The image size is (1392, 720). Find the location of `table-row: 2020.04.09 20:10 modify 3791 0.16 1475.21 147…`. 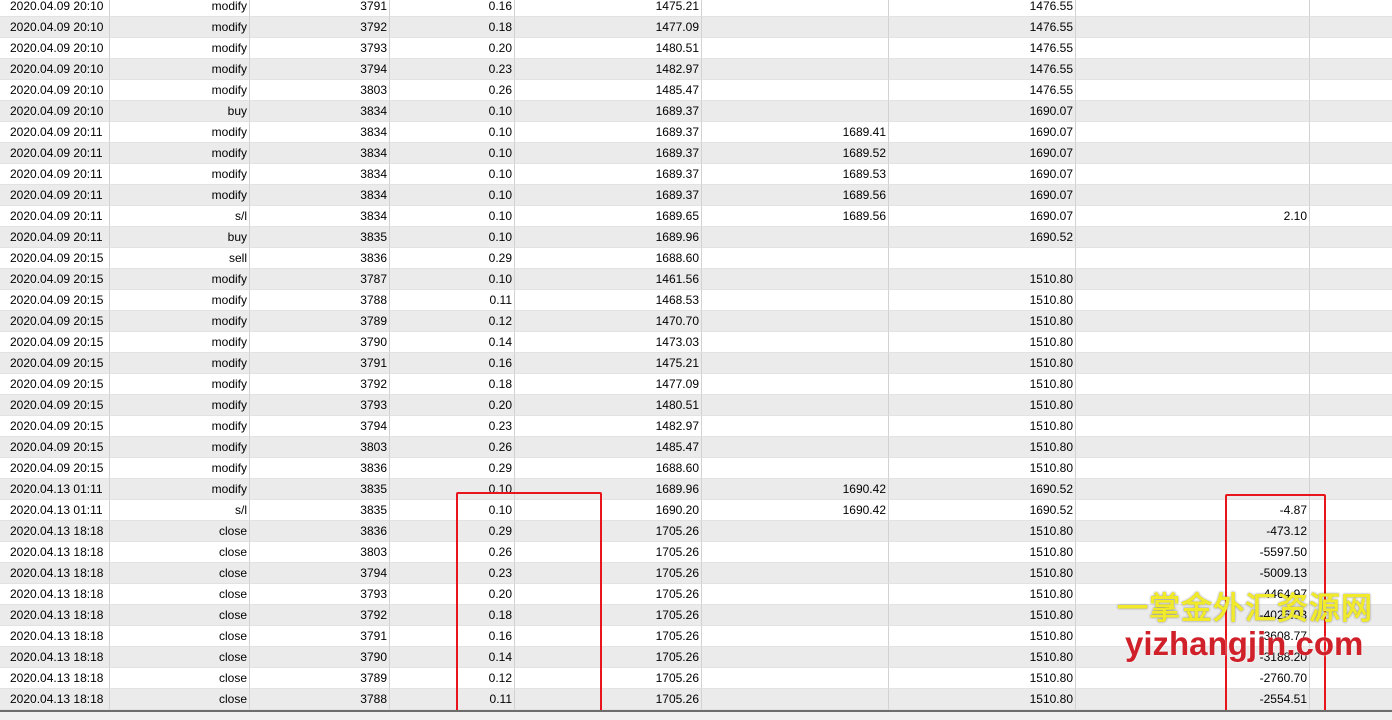

table-row: 2020.04.09 20:10 modify 3791 0.16 1475.21 147… is located at coordinates (696, 8).